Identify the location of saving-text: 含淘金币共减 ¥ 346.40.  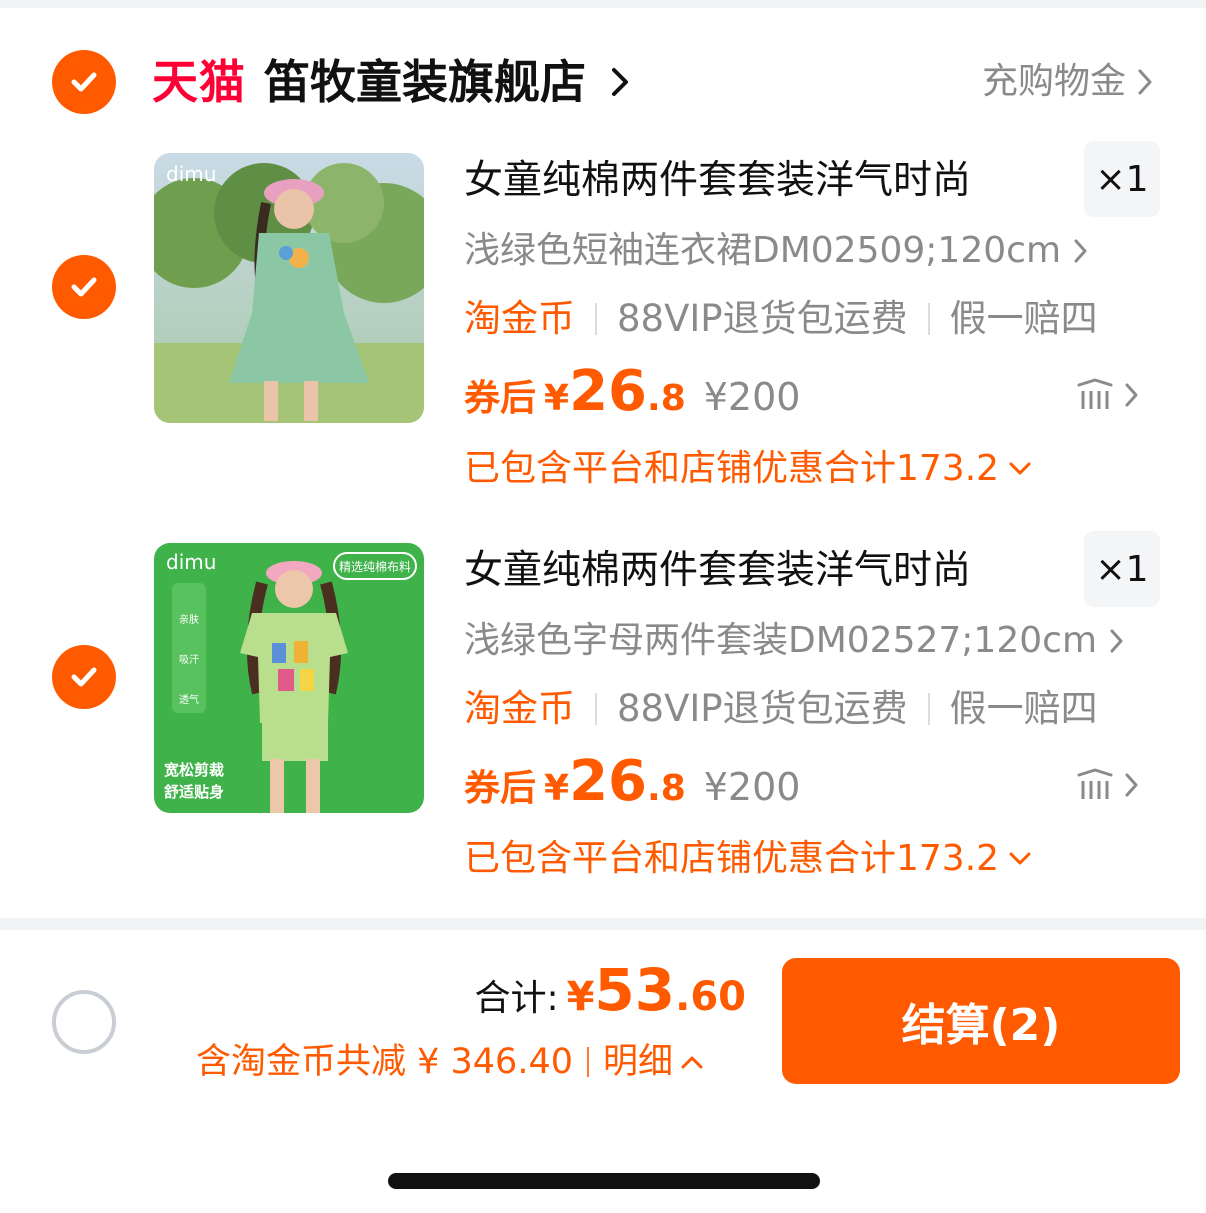
(384, 1062).